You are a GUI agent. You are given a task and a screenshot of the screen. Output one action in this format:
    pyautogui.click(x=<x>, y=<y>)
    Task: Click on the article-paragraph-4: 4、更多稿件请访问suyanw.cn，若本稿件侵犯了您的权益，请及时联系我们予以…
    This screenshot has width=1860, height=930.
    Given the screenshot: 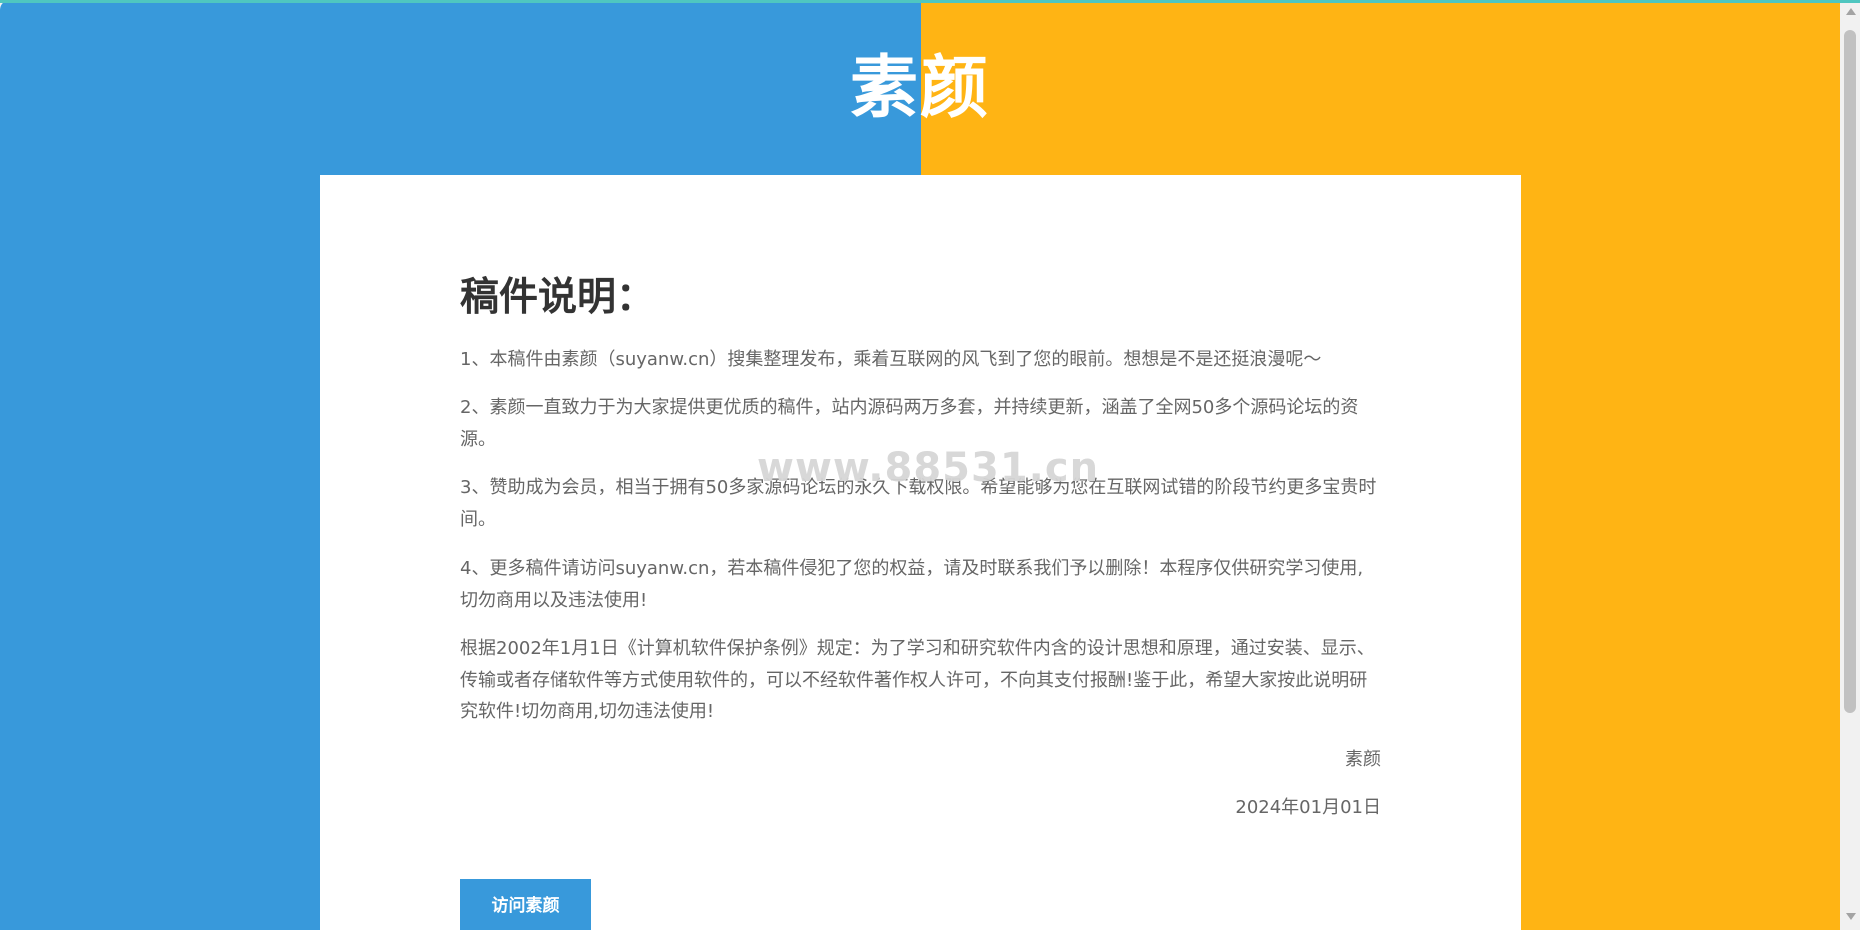 What is the action you would take?
    pyautogui.click(x=912, y=584)
    